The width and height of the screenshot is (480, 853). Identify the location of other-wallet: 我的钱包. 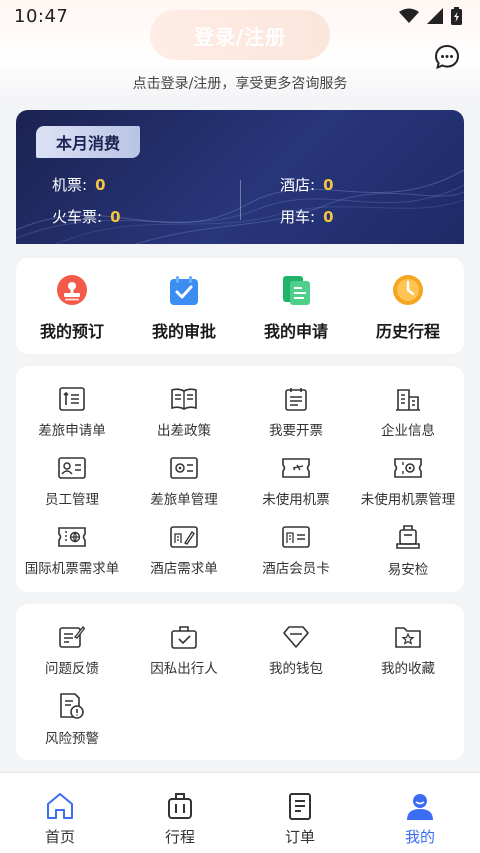
(296, 642).